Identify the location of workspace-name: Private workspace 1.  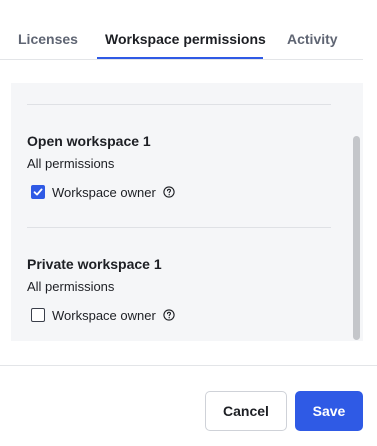
(94, 264).